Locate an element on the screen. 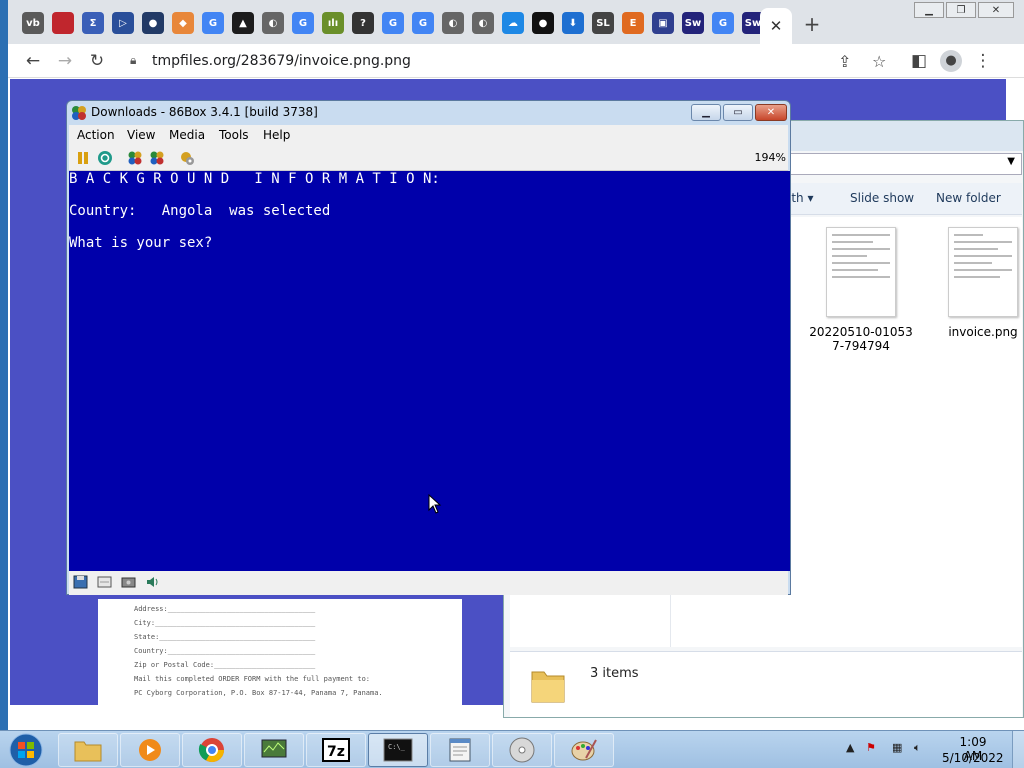  red-square-favicon-icon is located at coordinates (63, 23).